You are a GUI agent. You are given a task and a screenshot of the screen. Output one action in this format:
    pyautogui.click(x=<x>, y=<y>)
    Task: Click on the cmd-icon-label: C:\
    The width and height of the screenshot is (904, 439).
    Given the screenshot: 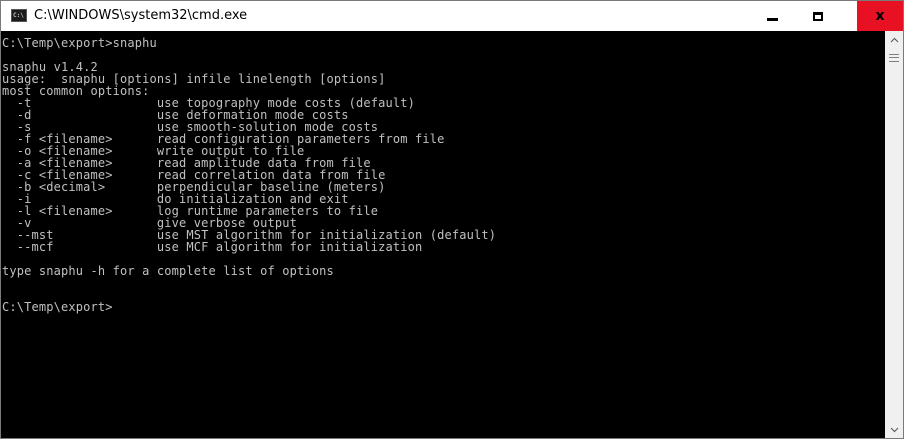 What is the action you would take?
    pyautogui.click(x=18, y=15)
    